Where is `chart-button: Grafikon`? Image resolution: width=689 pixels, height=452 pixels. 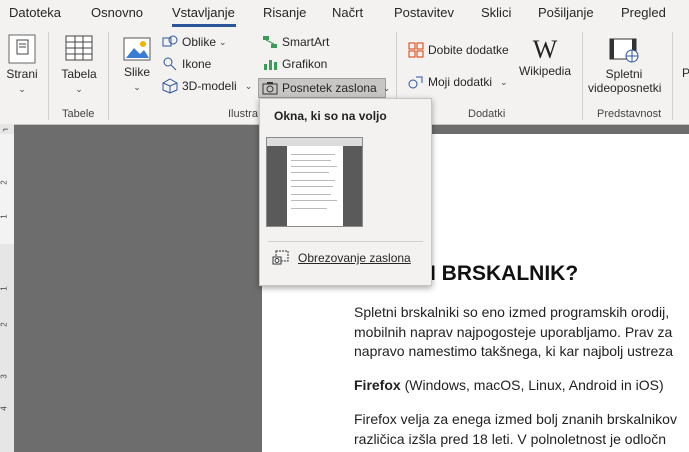 chart-button: Grafikon is located at coordinates (294, 64).